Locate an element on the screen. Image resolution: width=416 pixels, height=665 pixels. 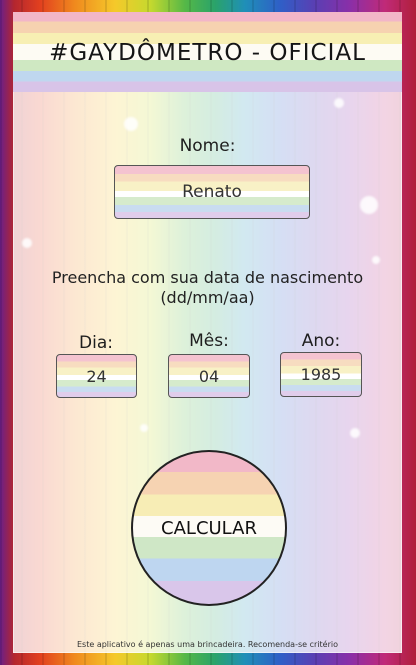
month-input: 04 is located at coordinates (209, 376).